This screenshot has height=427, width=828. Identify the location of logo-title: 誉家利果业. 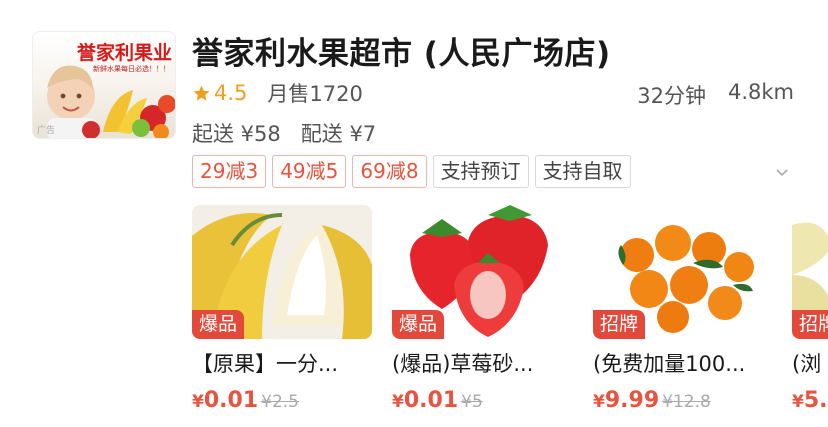
(125, 53).